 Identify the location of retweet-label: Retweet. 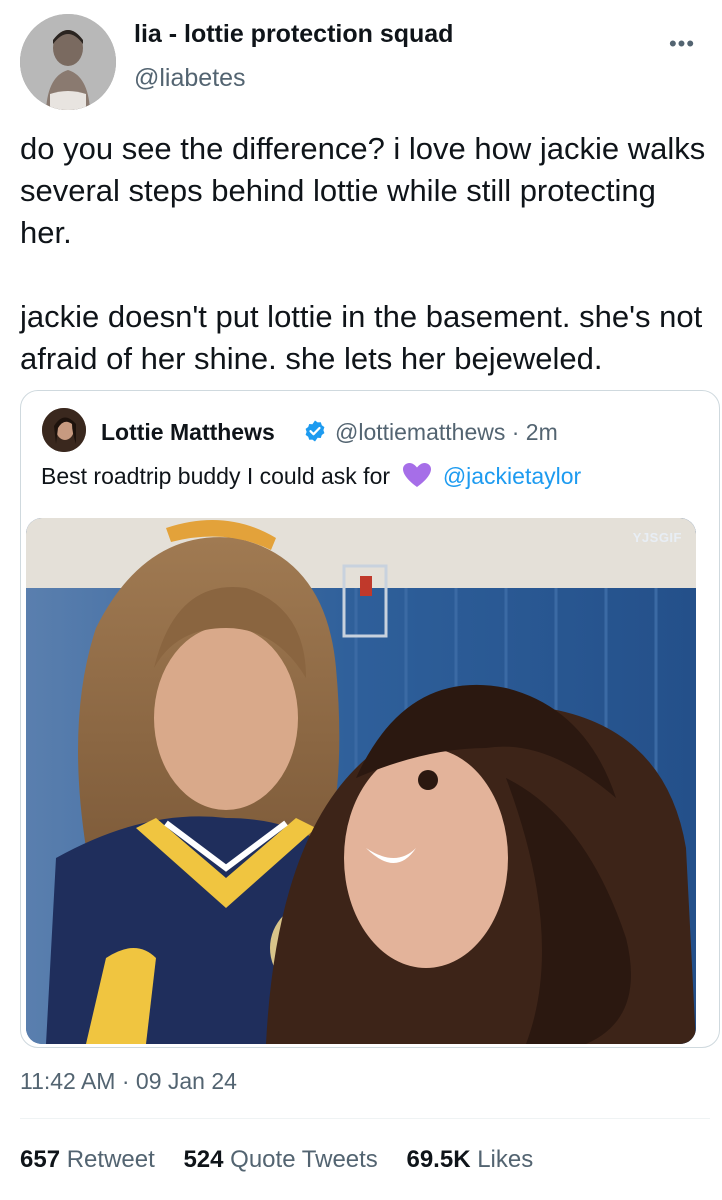
(110, 1159).